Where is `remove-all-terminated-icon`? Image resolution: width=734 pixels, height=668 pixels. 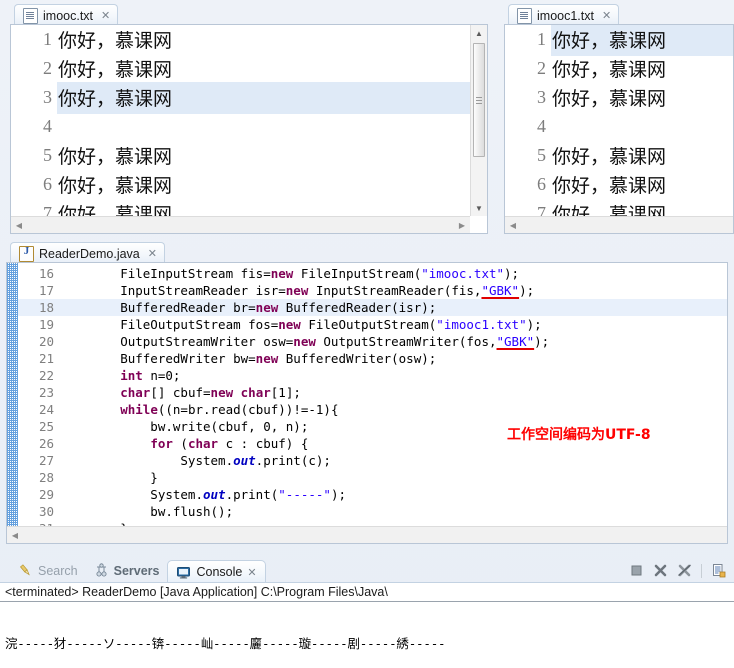 remove-all-terminated-icon is located at coordinates (684, 570).